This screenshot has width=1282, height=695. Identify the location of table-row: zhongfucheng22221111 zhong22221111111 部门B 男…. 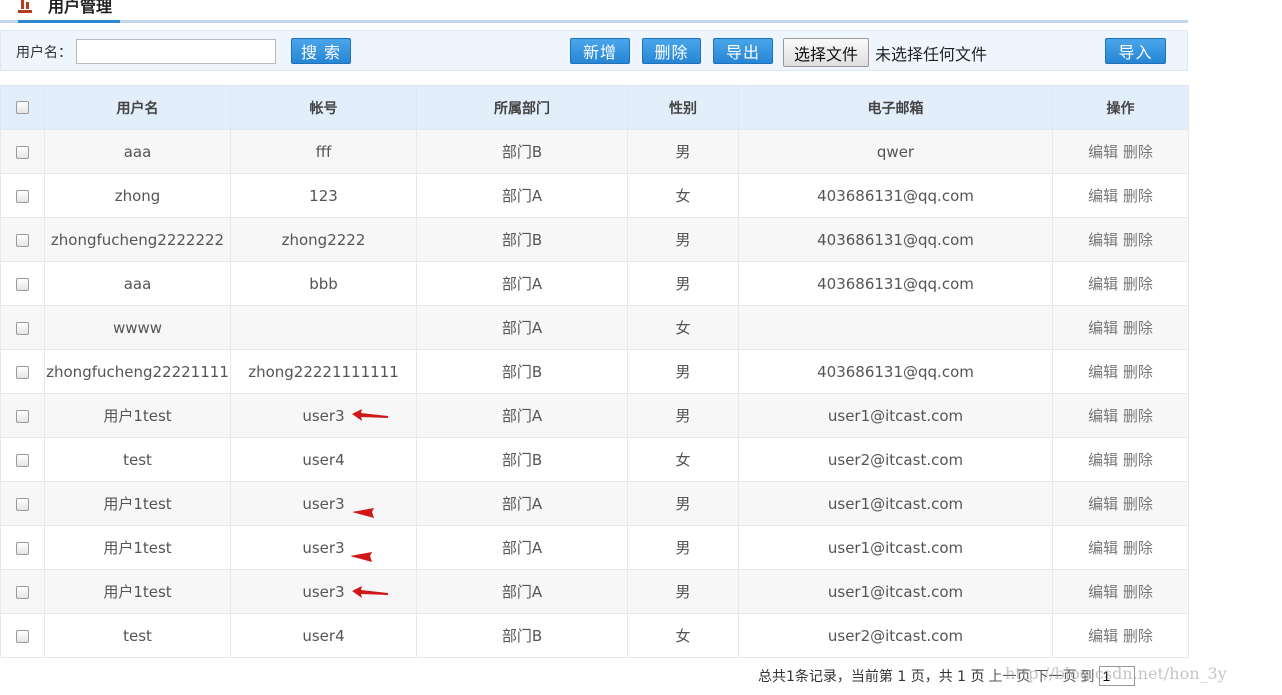
(594, 371).